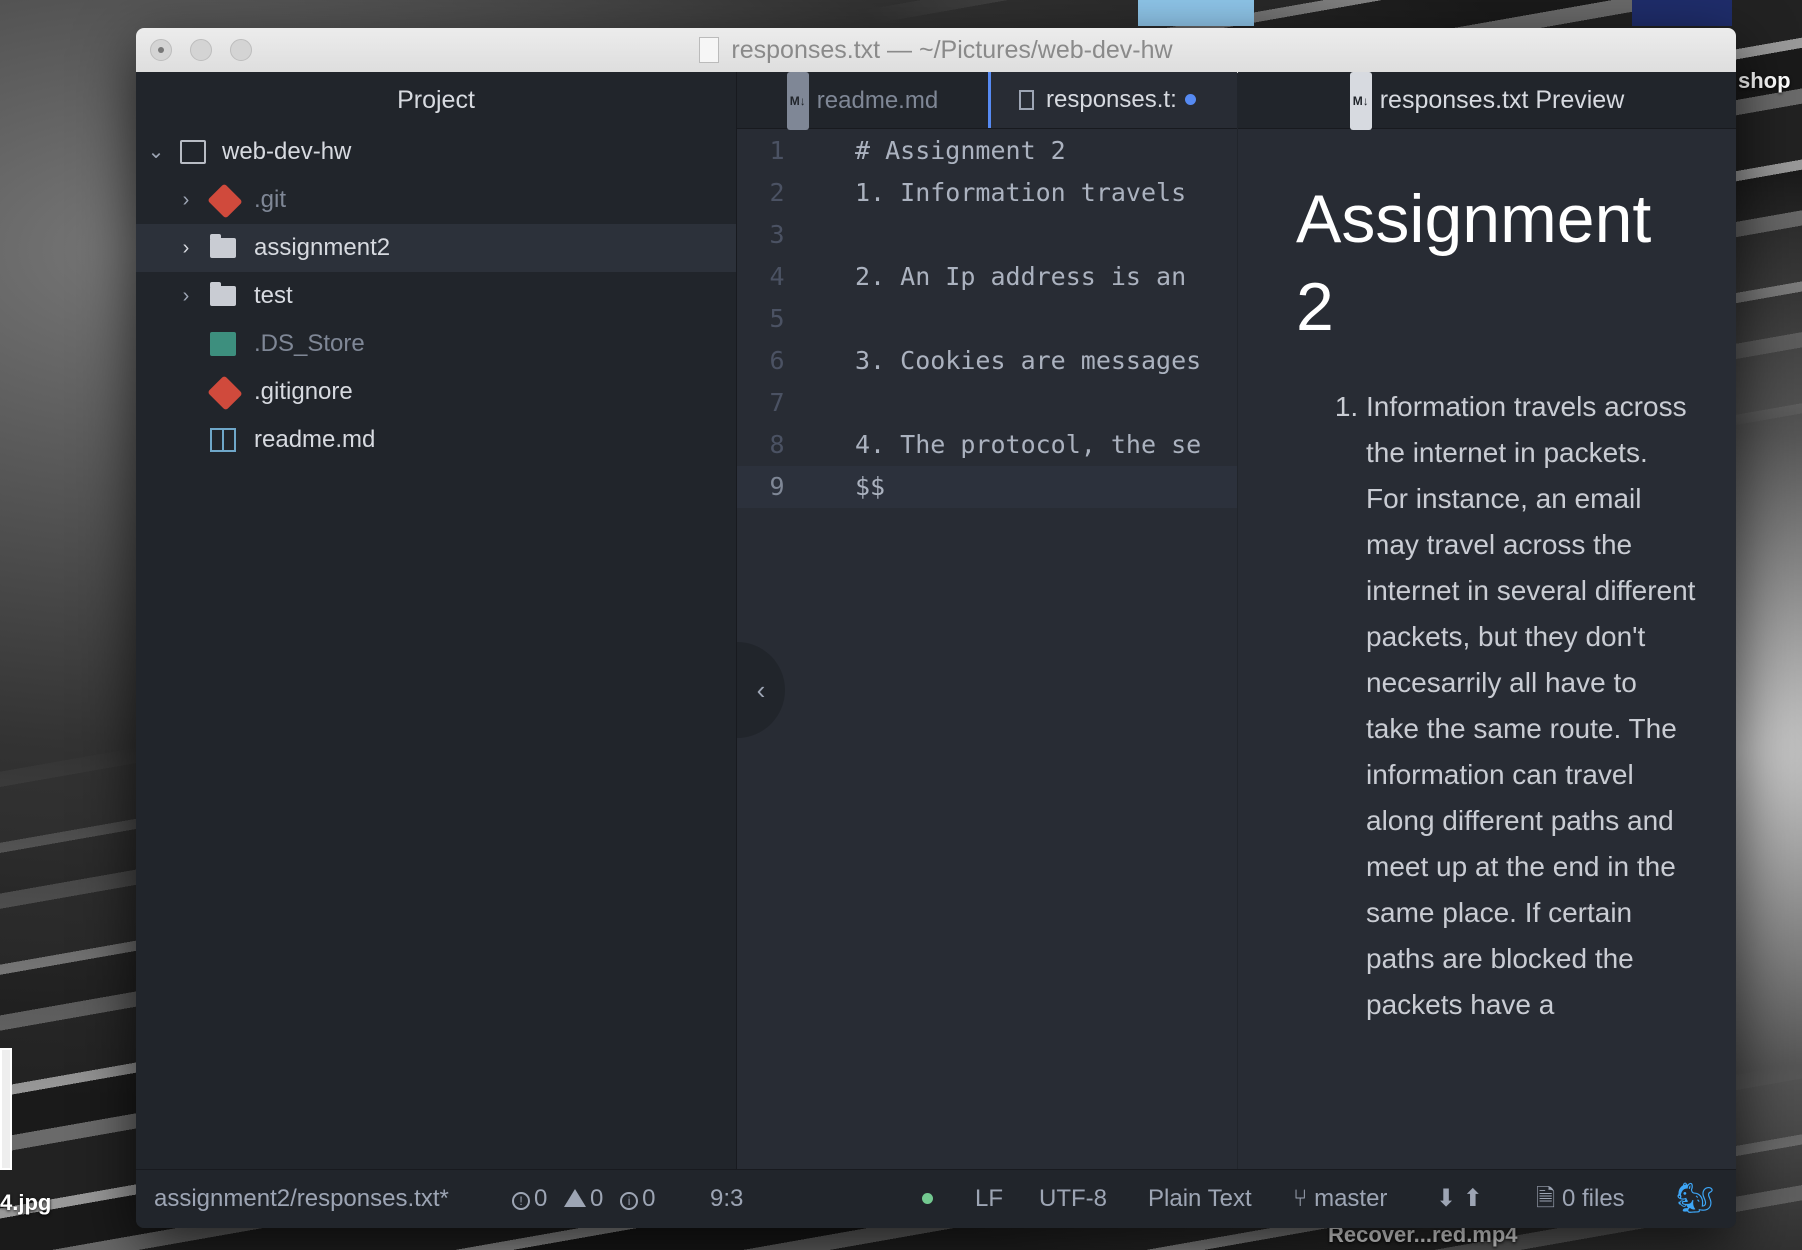 The width and height of the screenshot is (1802, 1250). I want to click on tree-item-label: readme.md, so click(315, 439).